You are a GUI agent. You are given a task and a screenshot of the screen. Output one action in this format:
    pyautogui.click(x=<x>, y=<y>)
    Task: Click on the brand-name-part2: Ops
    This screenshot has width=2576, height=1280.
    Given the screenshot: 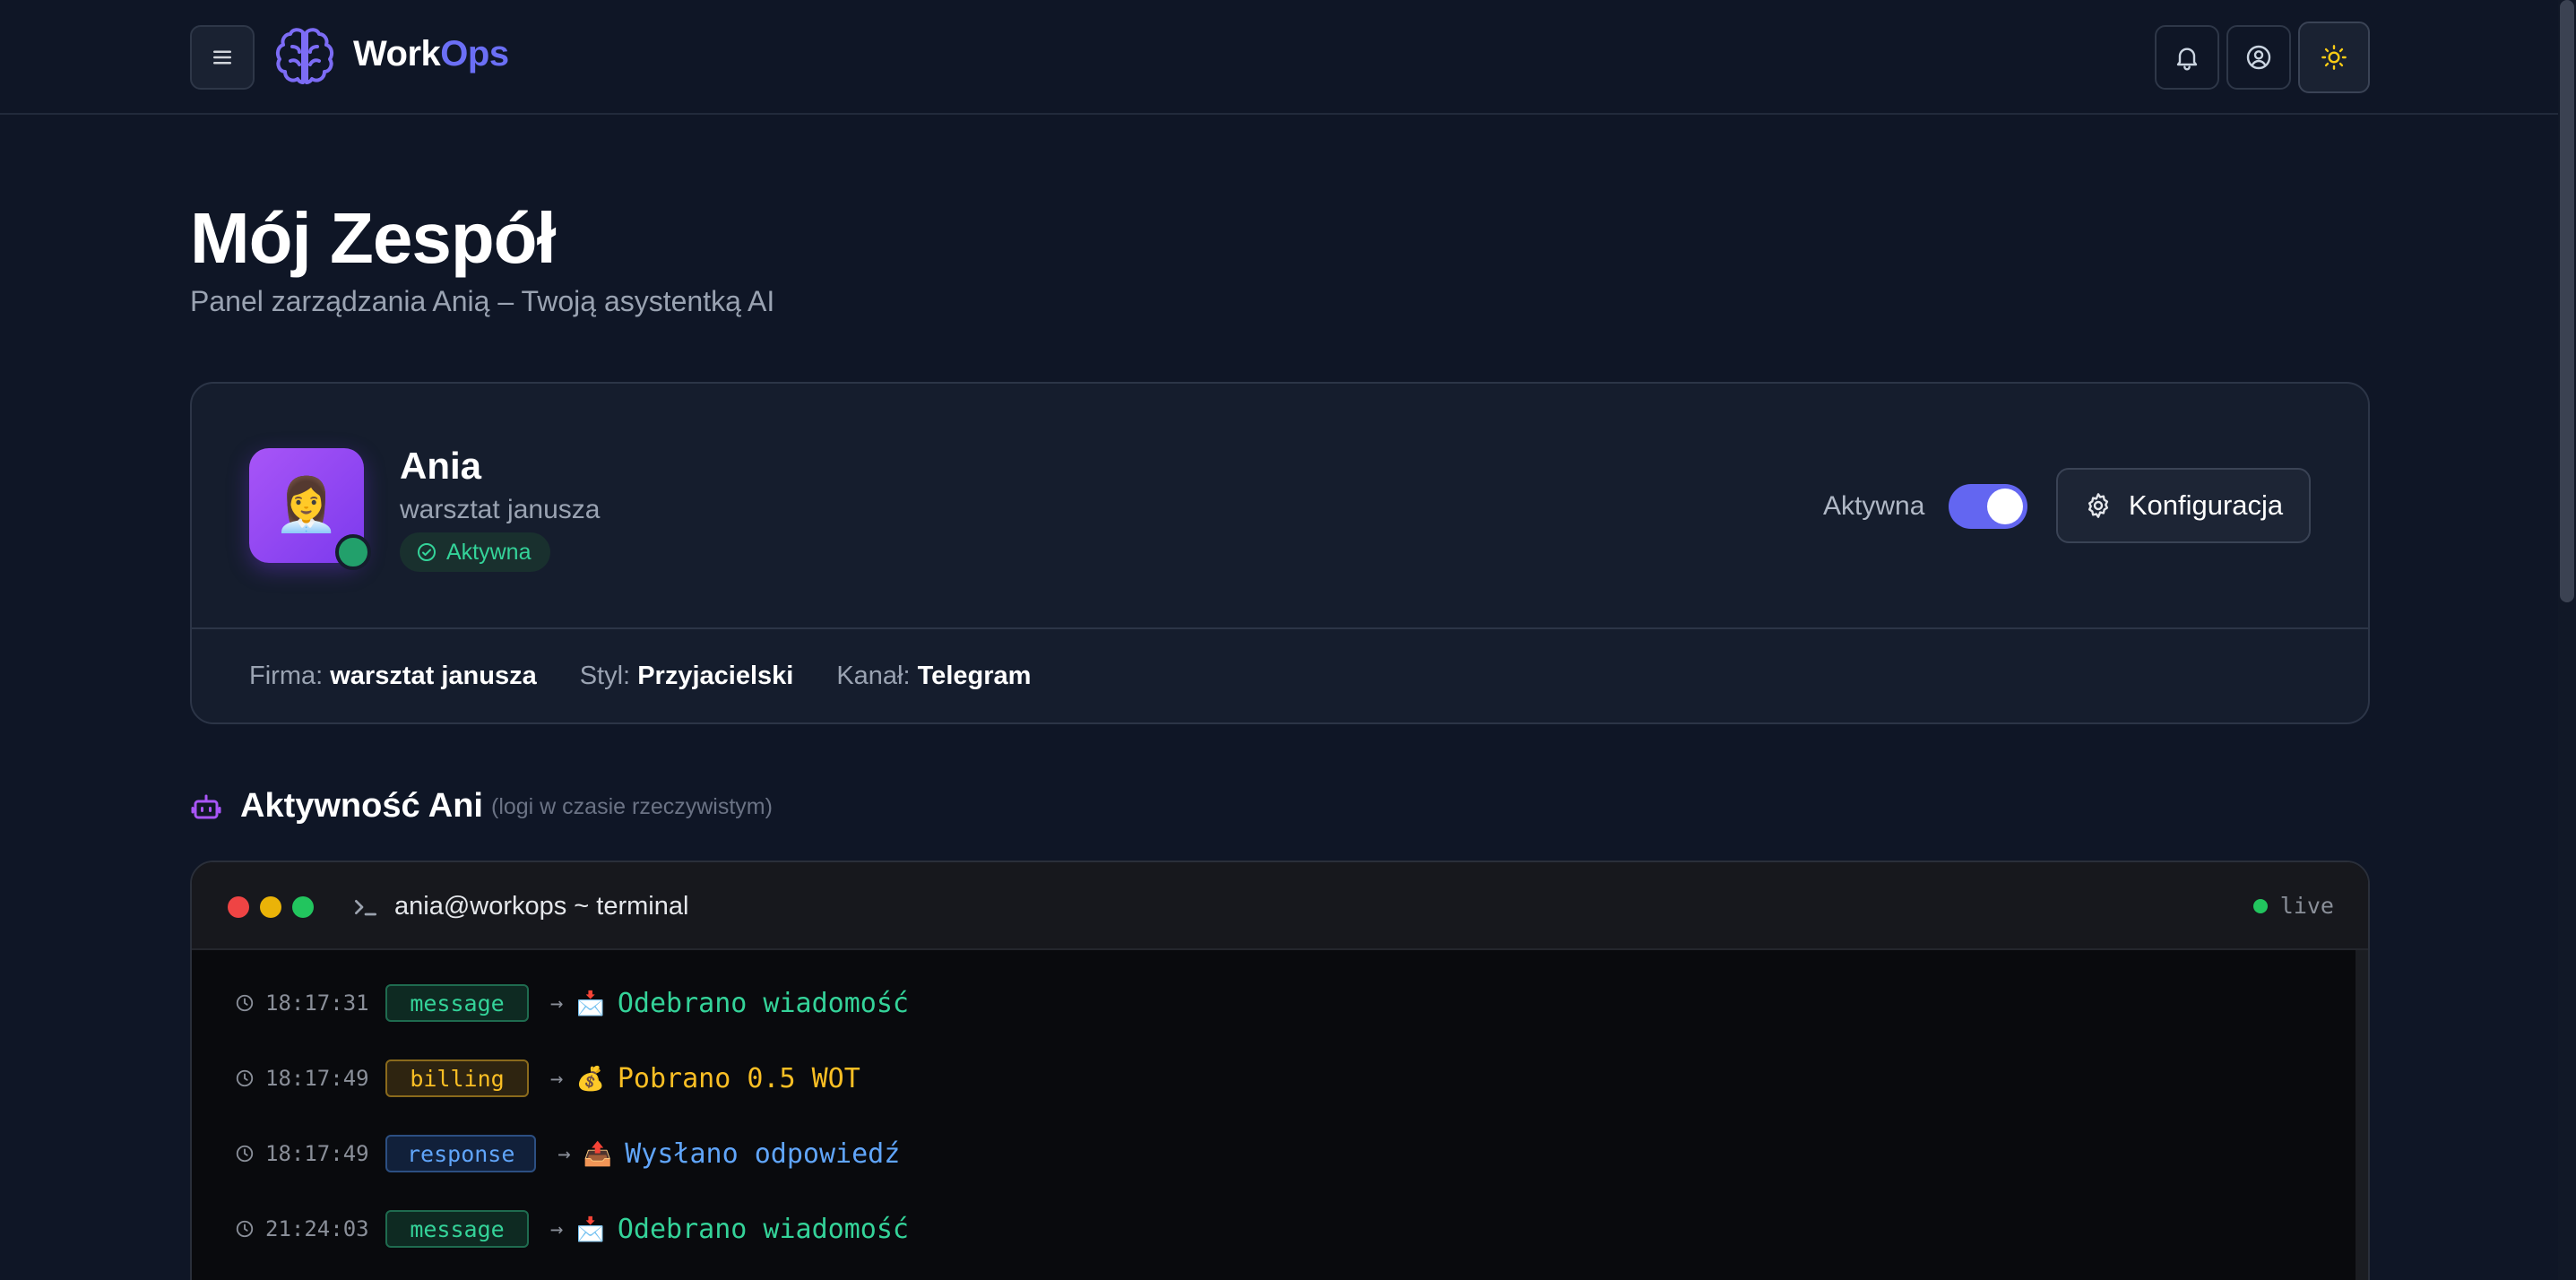 What is the action you would take?
    pyautogui.click(x=474, y=54)
    